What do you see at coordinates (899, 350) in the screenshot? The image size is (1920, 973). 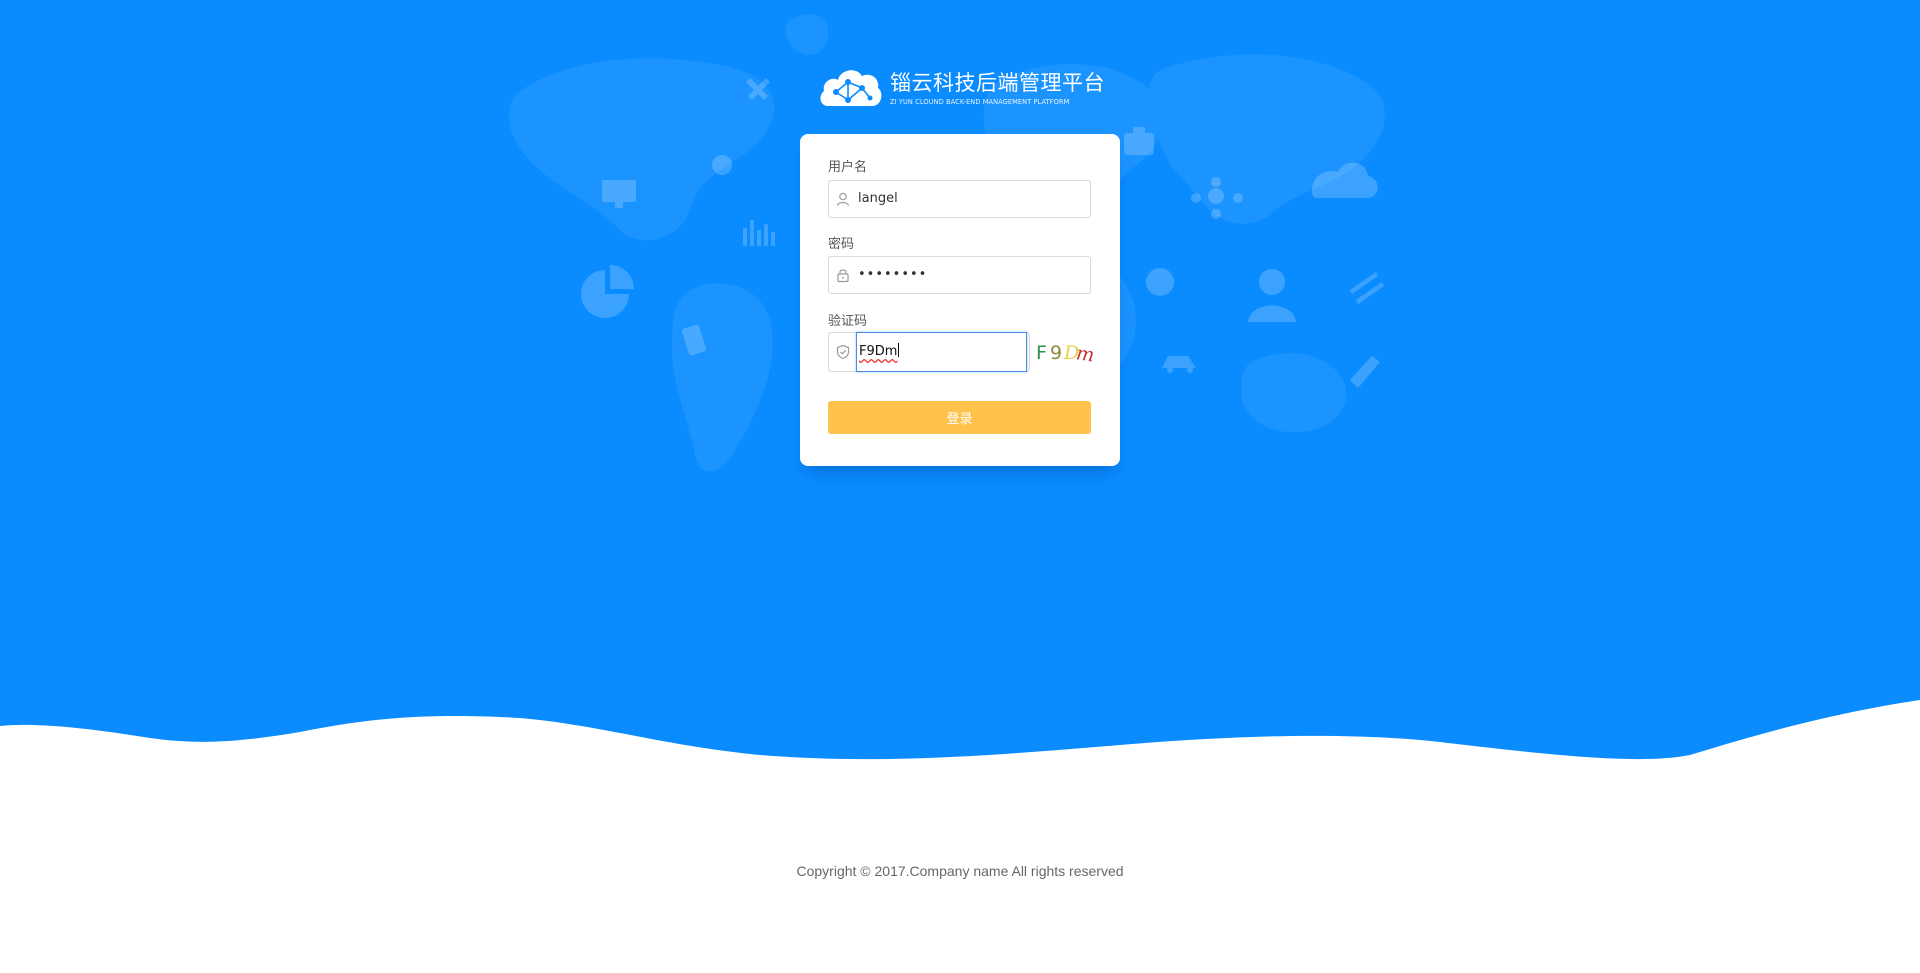 I see `text-caret` at bounding box center [899, 350].